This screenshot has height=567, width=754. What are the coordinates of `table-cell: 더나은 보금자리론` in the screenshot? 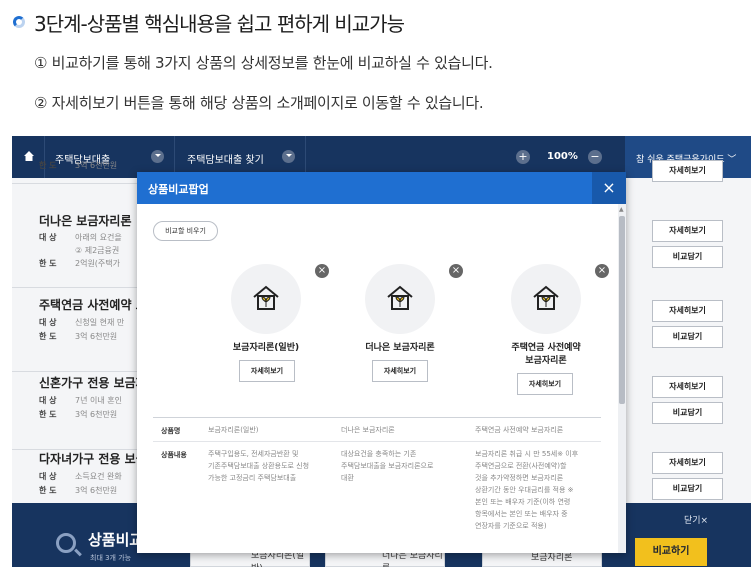 It's located at (368, 430).